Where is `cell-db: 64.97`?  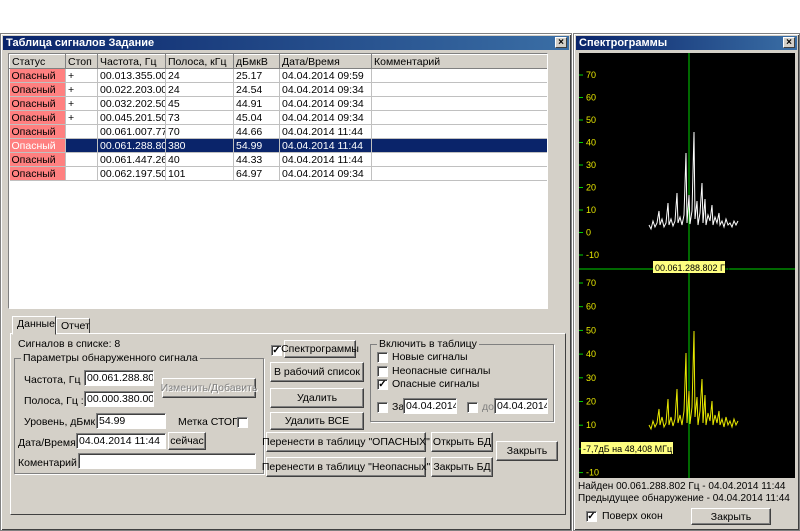 cell-db: 64.97 is located at coordinates (256, 173).